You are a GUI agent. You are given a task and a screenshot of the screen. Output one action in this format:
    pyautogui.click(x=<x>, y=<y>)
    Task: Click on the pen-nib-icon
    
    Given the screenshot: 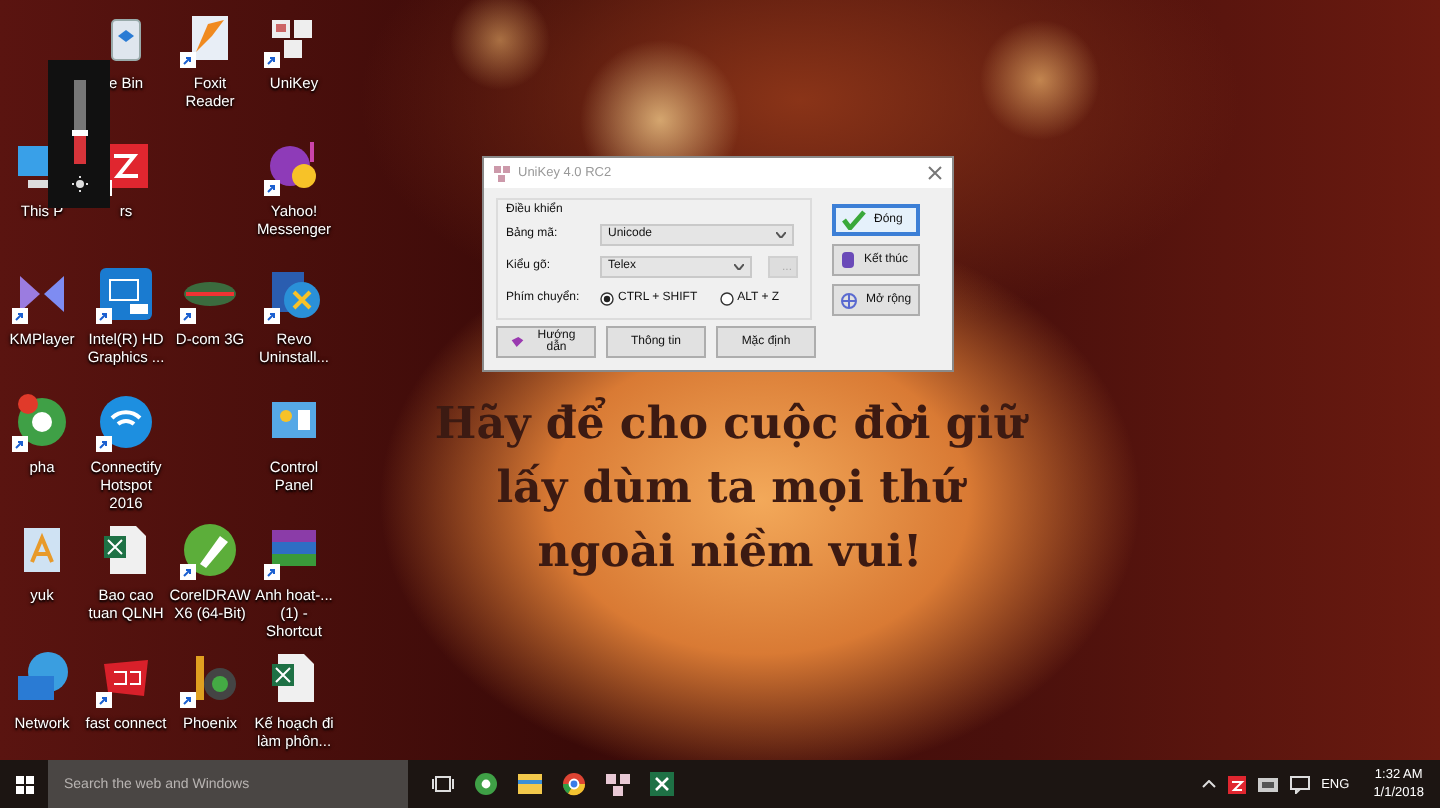 What is the action you would take?
    pyautogui.click(x=210, y=550)
    